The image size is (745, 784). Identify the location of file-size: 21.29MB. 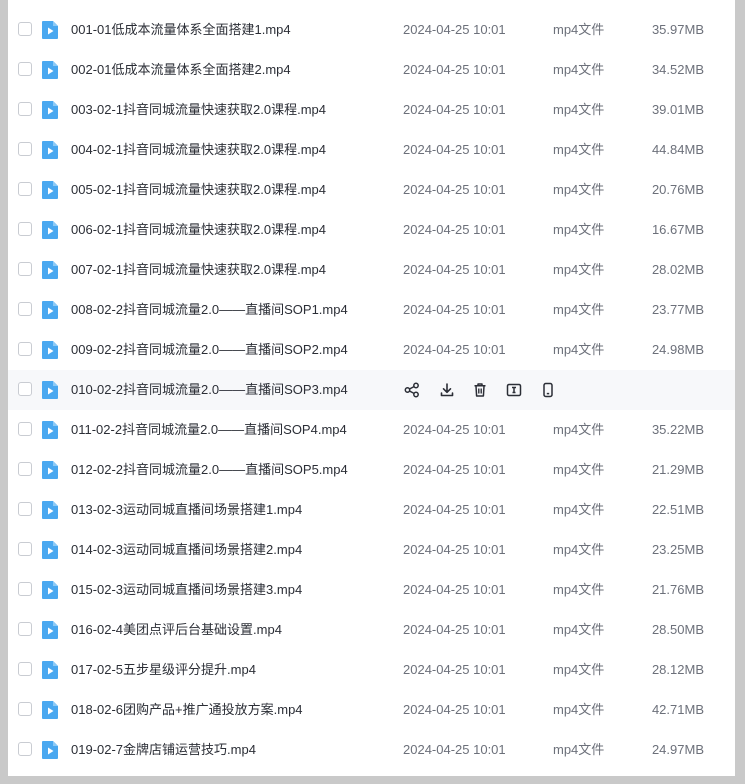
(677, 469).